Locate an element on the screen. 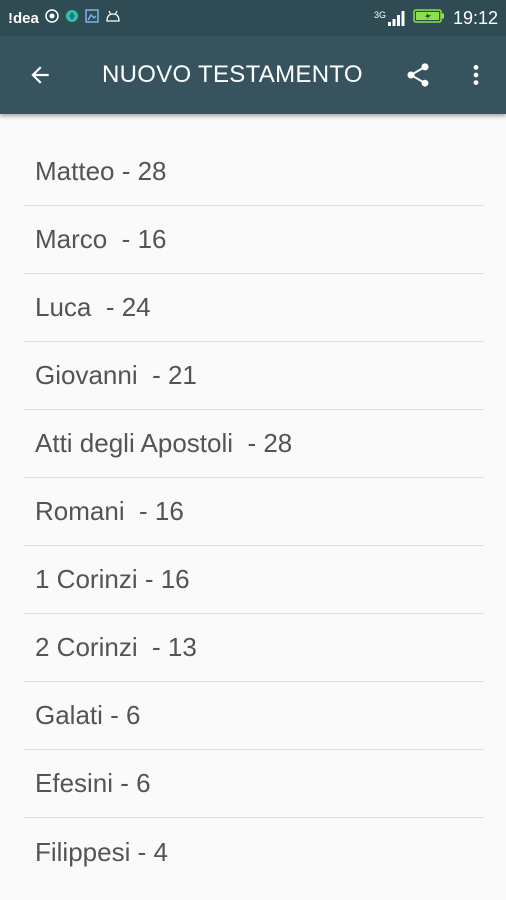 Image resolution: width=506 pixels, height=900 pixels. book-label: Luca - 24 is located at coordinates (93, 307).